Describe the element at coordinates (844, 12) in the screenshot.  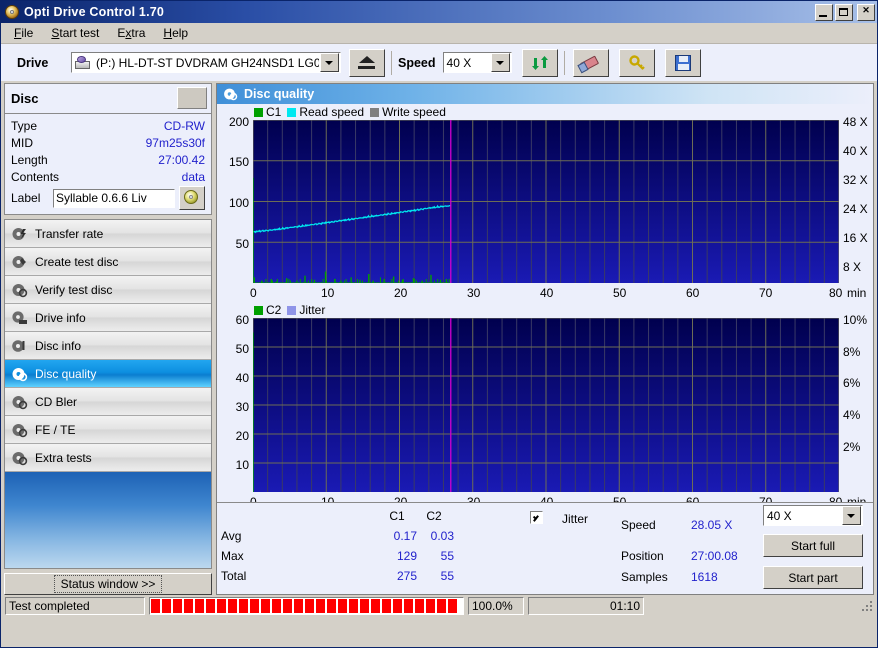
I see `maximize-button` at that location.